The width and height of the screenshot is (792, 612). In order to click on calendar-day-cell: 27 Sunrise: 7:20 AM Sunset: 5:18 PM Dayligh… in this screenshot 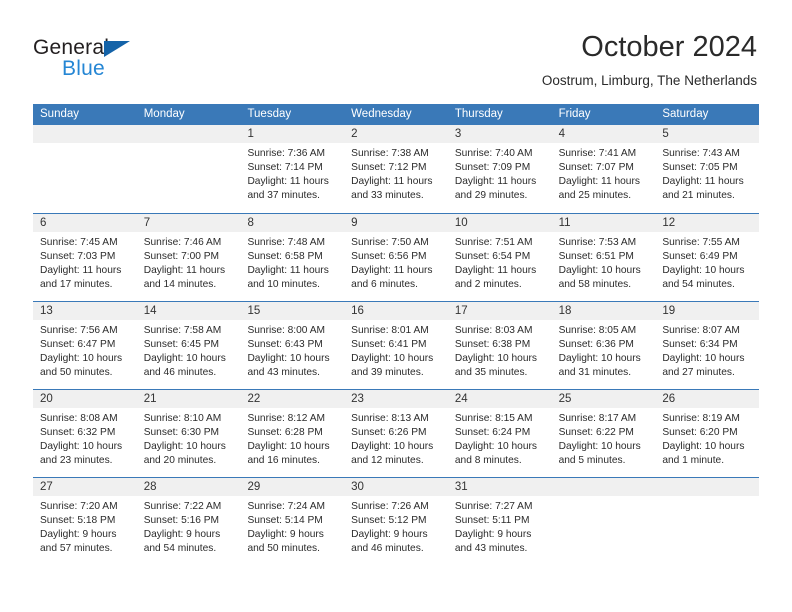, I will do `click(85, 521)`.